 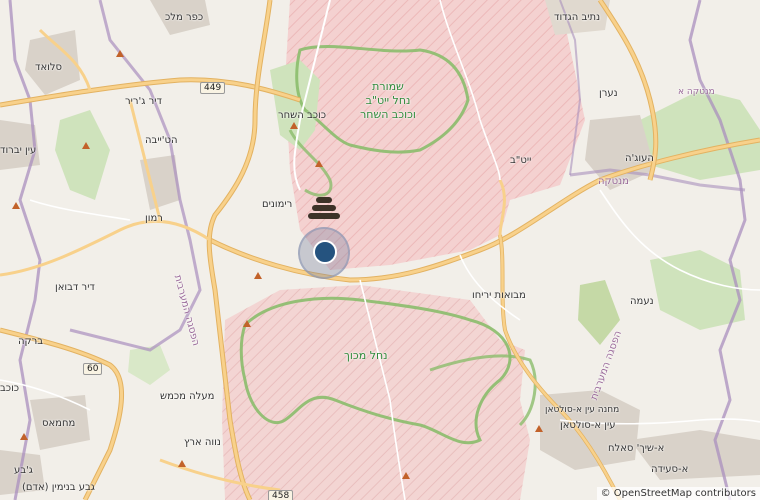 I want to click on place-label: דיר דבואן, so click(x=75, y=287).